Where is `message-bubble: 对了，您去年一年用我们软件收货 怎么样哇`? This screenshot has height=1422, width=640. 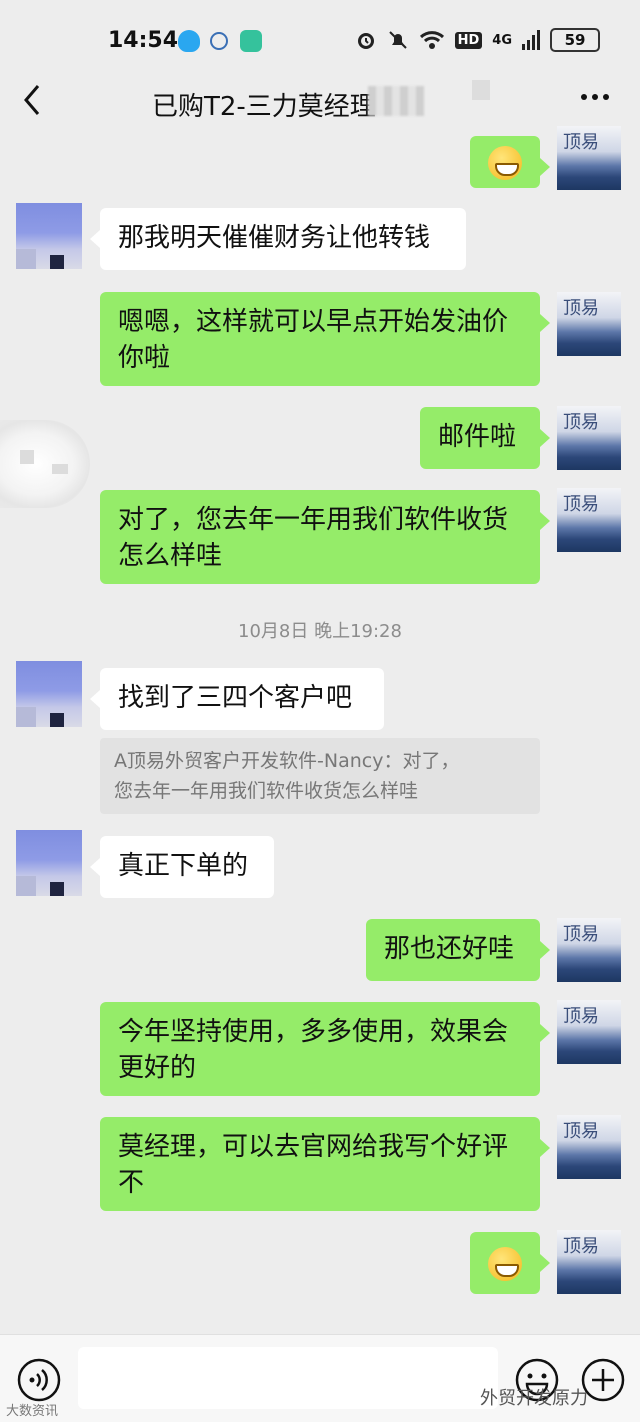 message-bubble: 对了，您去年一年用我们软件收货 怎么样哇 is located at coordinates (325, 537).